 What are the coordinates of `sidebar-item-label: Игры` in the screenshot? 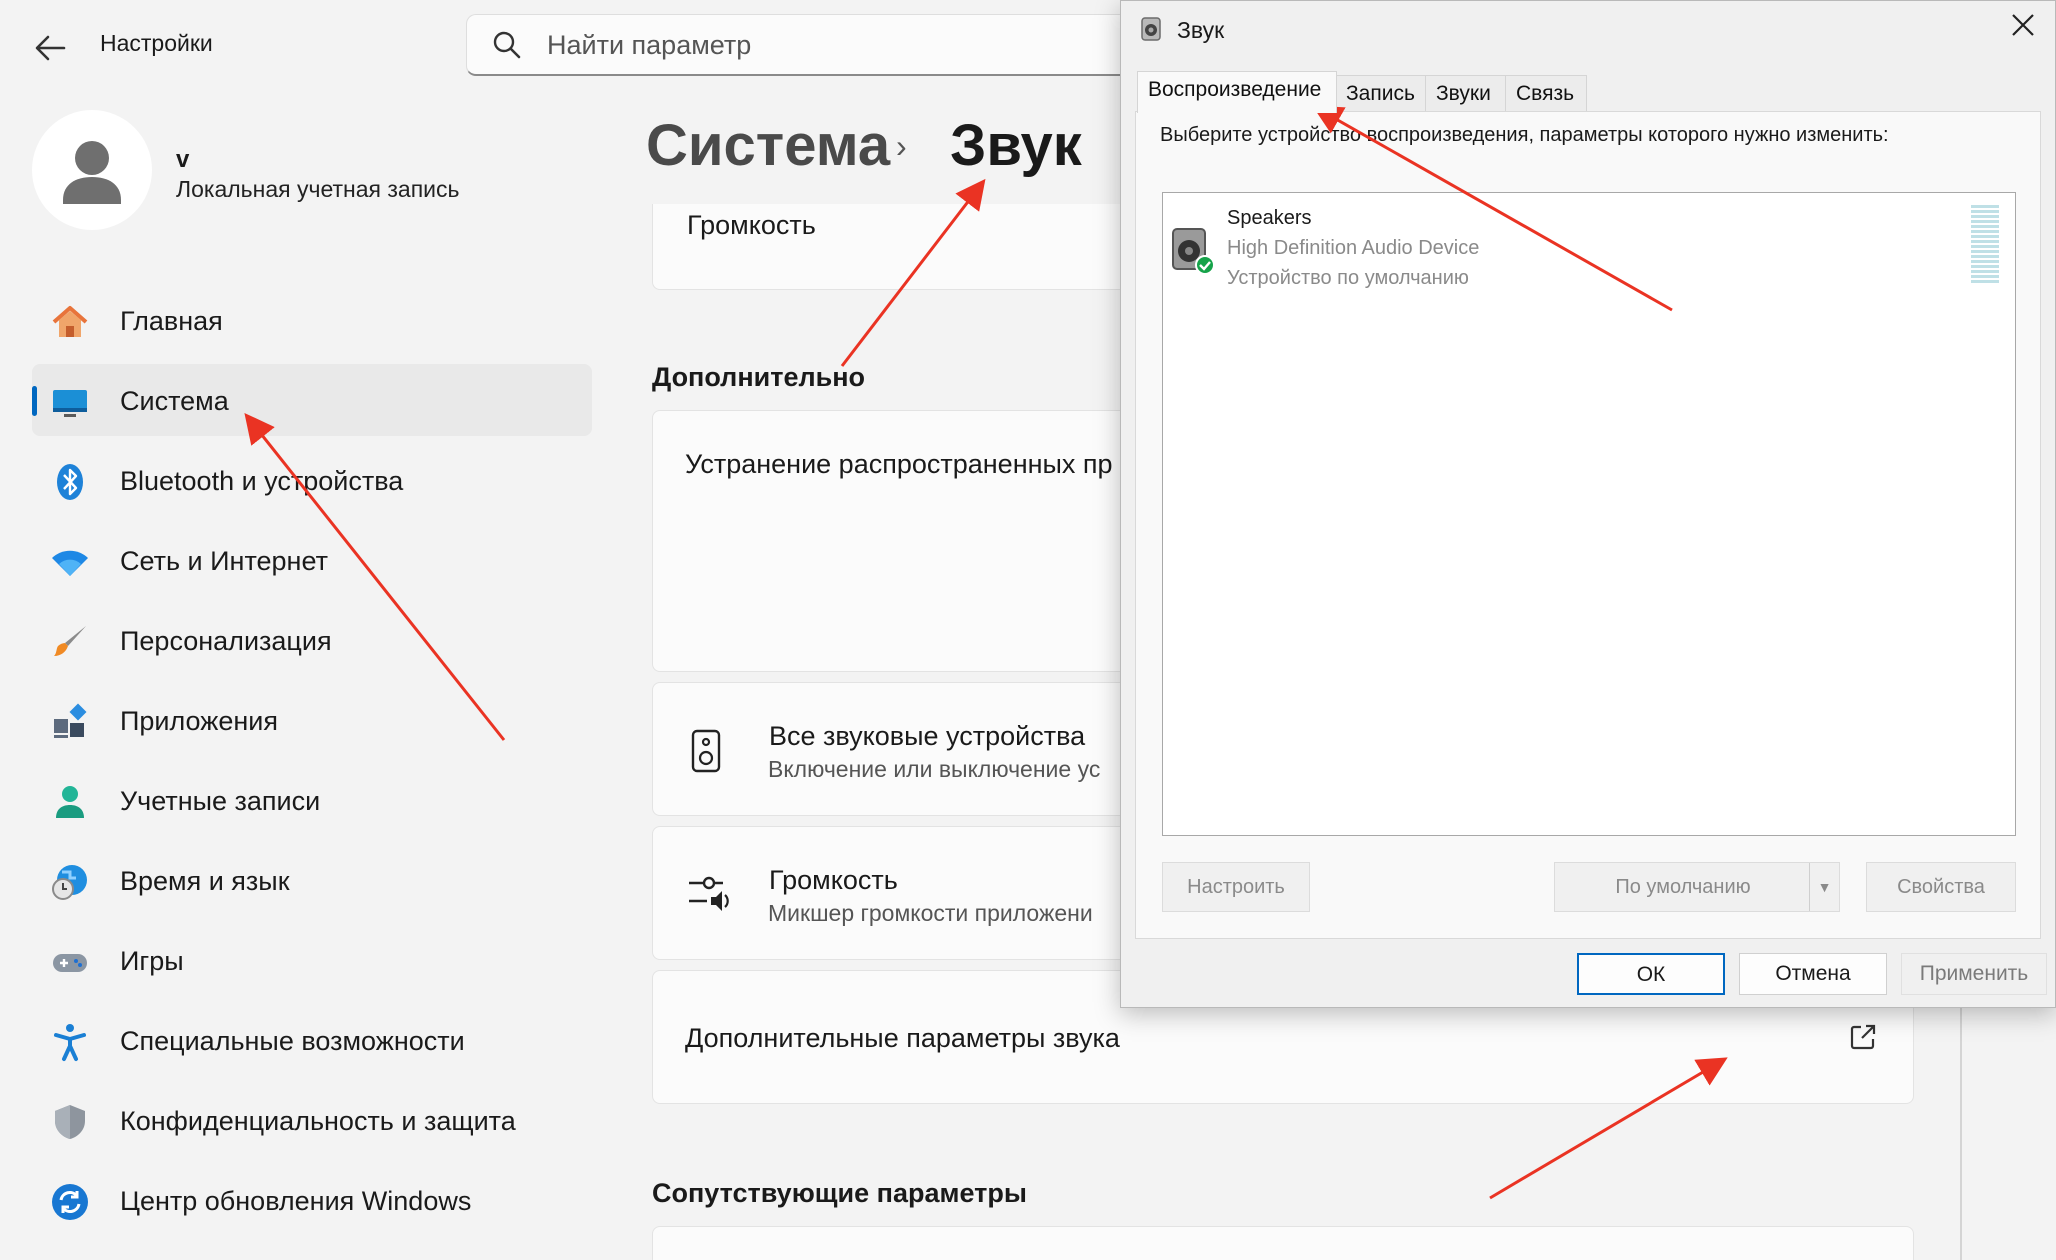 It's located at (152, 961).